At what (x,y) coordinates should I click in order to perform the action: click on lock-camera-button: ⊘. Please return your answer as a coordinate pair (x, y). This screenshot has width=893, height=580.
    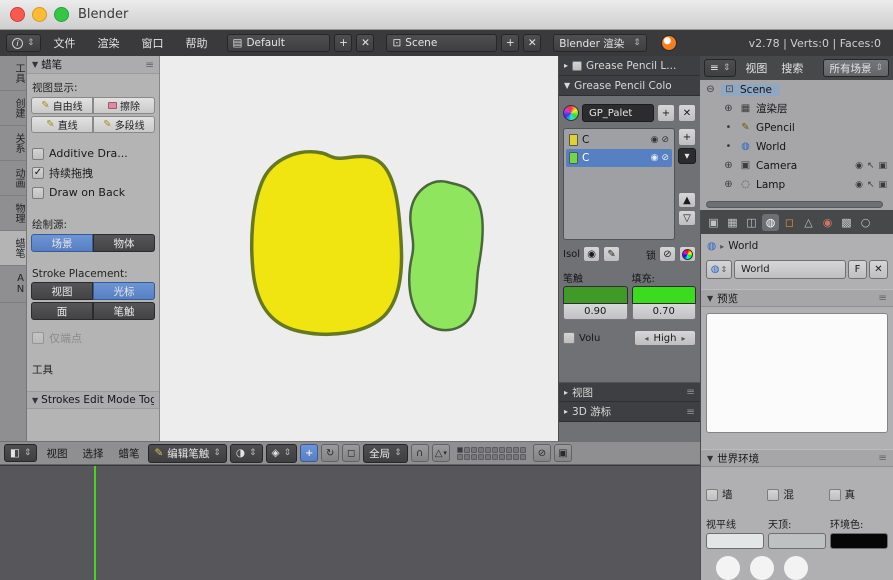
    Looking at the image, I should click on (541, 453).